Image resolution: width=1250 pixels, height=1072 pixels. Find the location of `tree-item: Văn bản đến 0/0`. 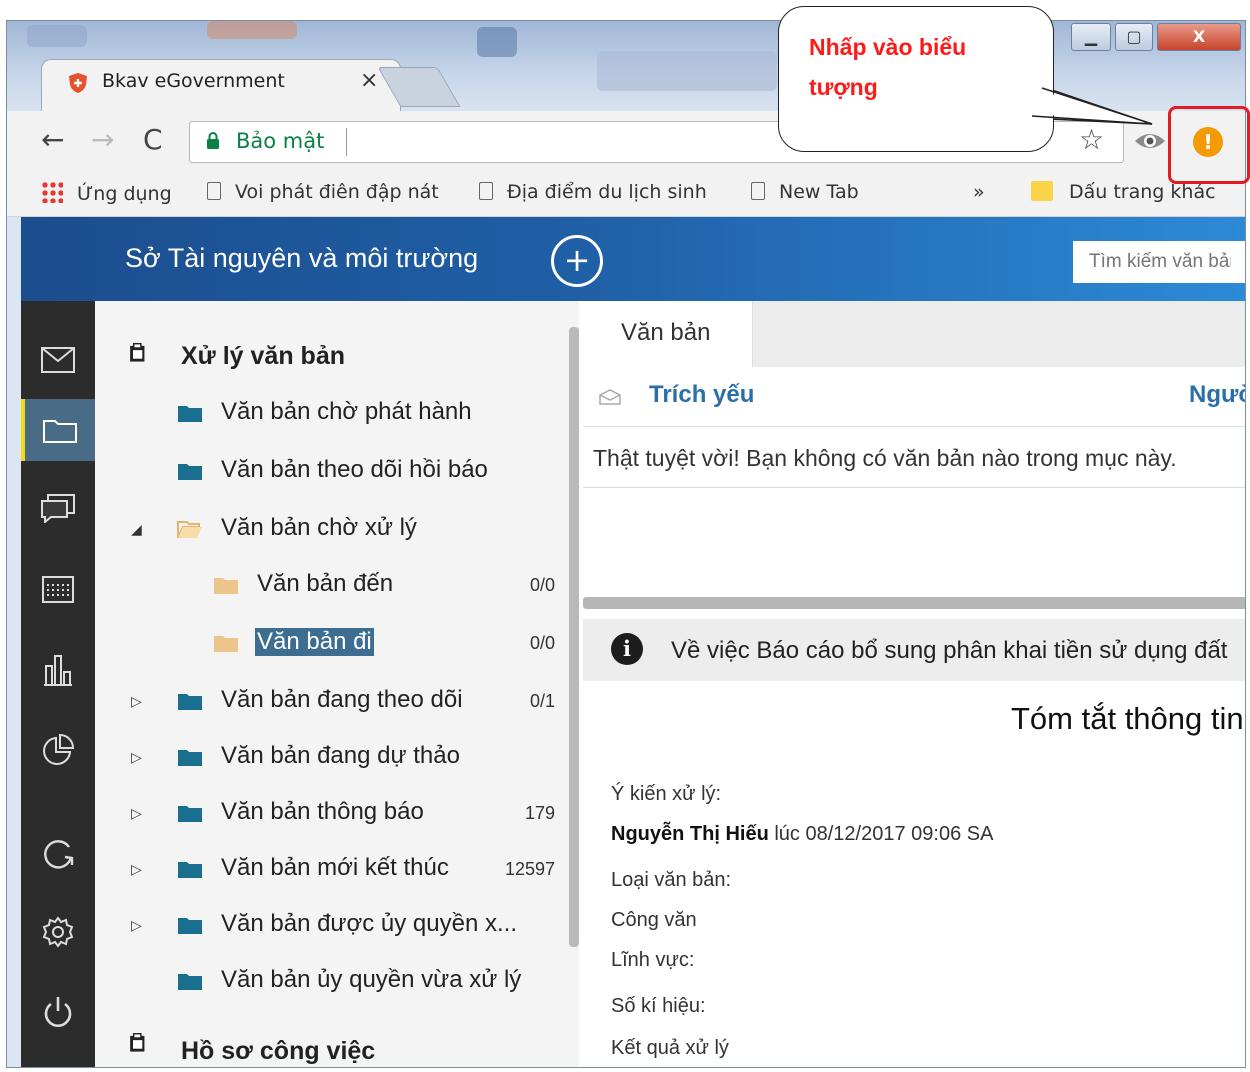

tree-item: Văn bản đến 0/0 is located at coordinates (330, 585).